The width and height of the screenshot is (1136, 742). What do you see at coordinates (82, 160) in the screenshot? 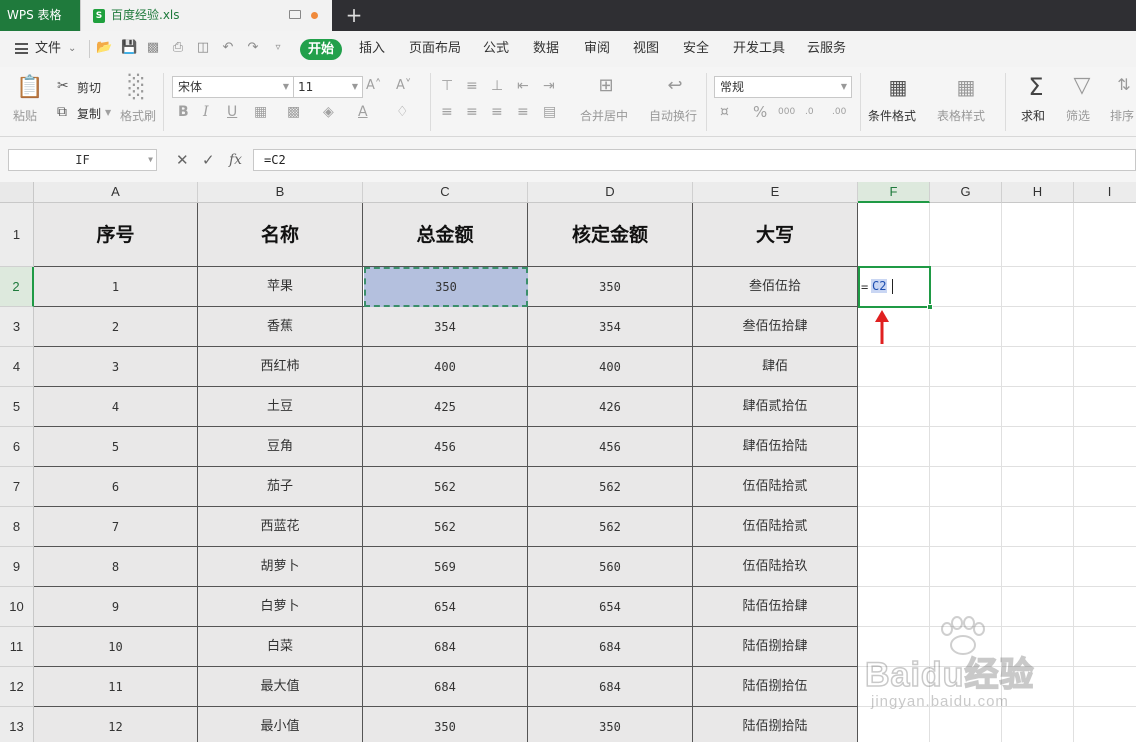
I see `name-box: IF ▼` at bounding box center [82, 160].